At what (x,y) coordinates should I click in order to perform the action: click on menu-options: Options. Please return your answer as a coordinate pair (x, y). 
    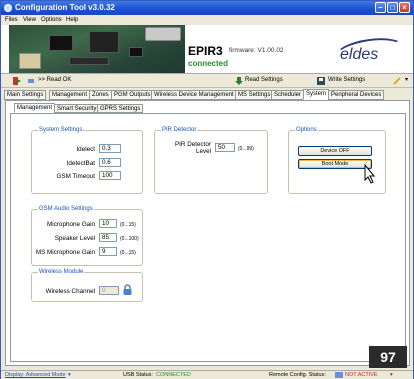
    Looking at the image, I should click on (51, 20).